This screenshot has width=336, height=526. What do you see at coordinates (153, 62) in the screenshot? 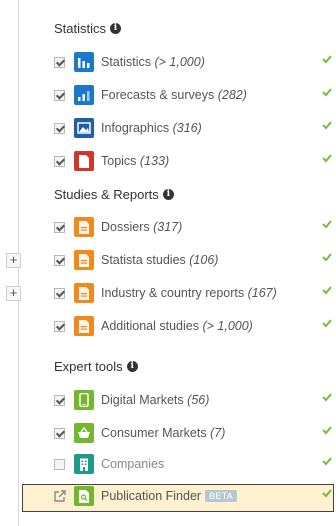
I see `filter-label: Statistics (> 1,000)` at bounding box center [153, 62].